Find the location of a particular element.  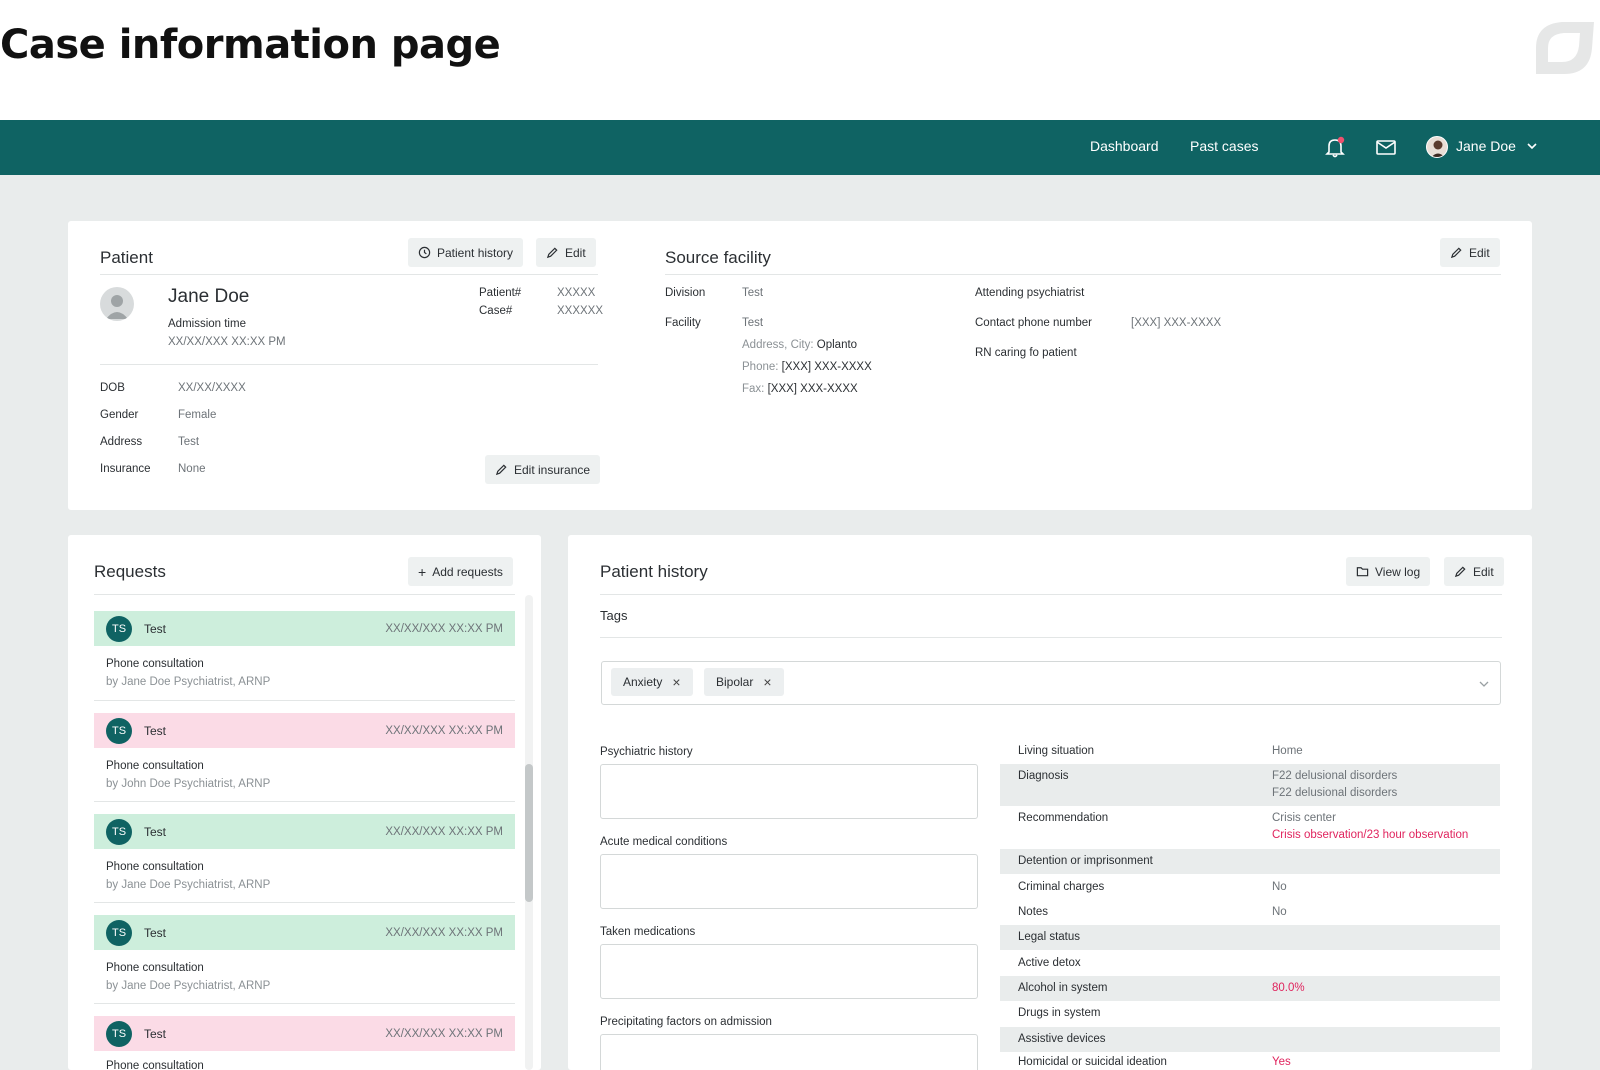

acute-medical-label: Acute medical conditions is located at coordinates (664, 842).